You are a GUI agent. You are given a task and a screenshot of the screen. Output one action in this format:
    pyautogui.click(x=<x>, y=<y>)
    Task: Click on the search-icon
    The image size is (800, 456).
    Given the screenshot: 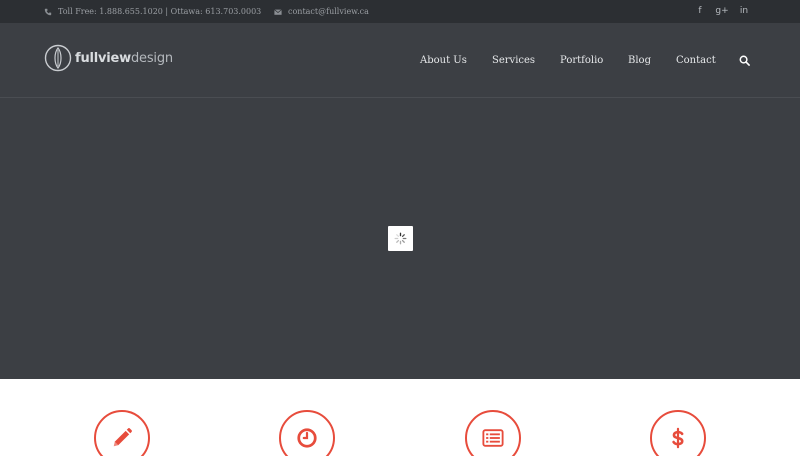 What is the action you would take?
    pyautogui.click(x=744, y=60)
    